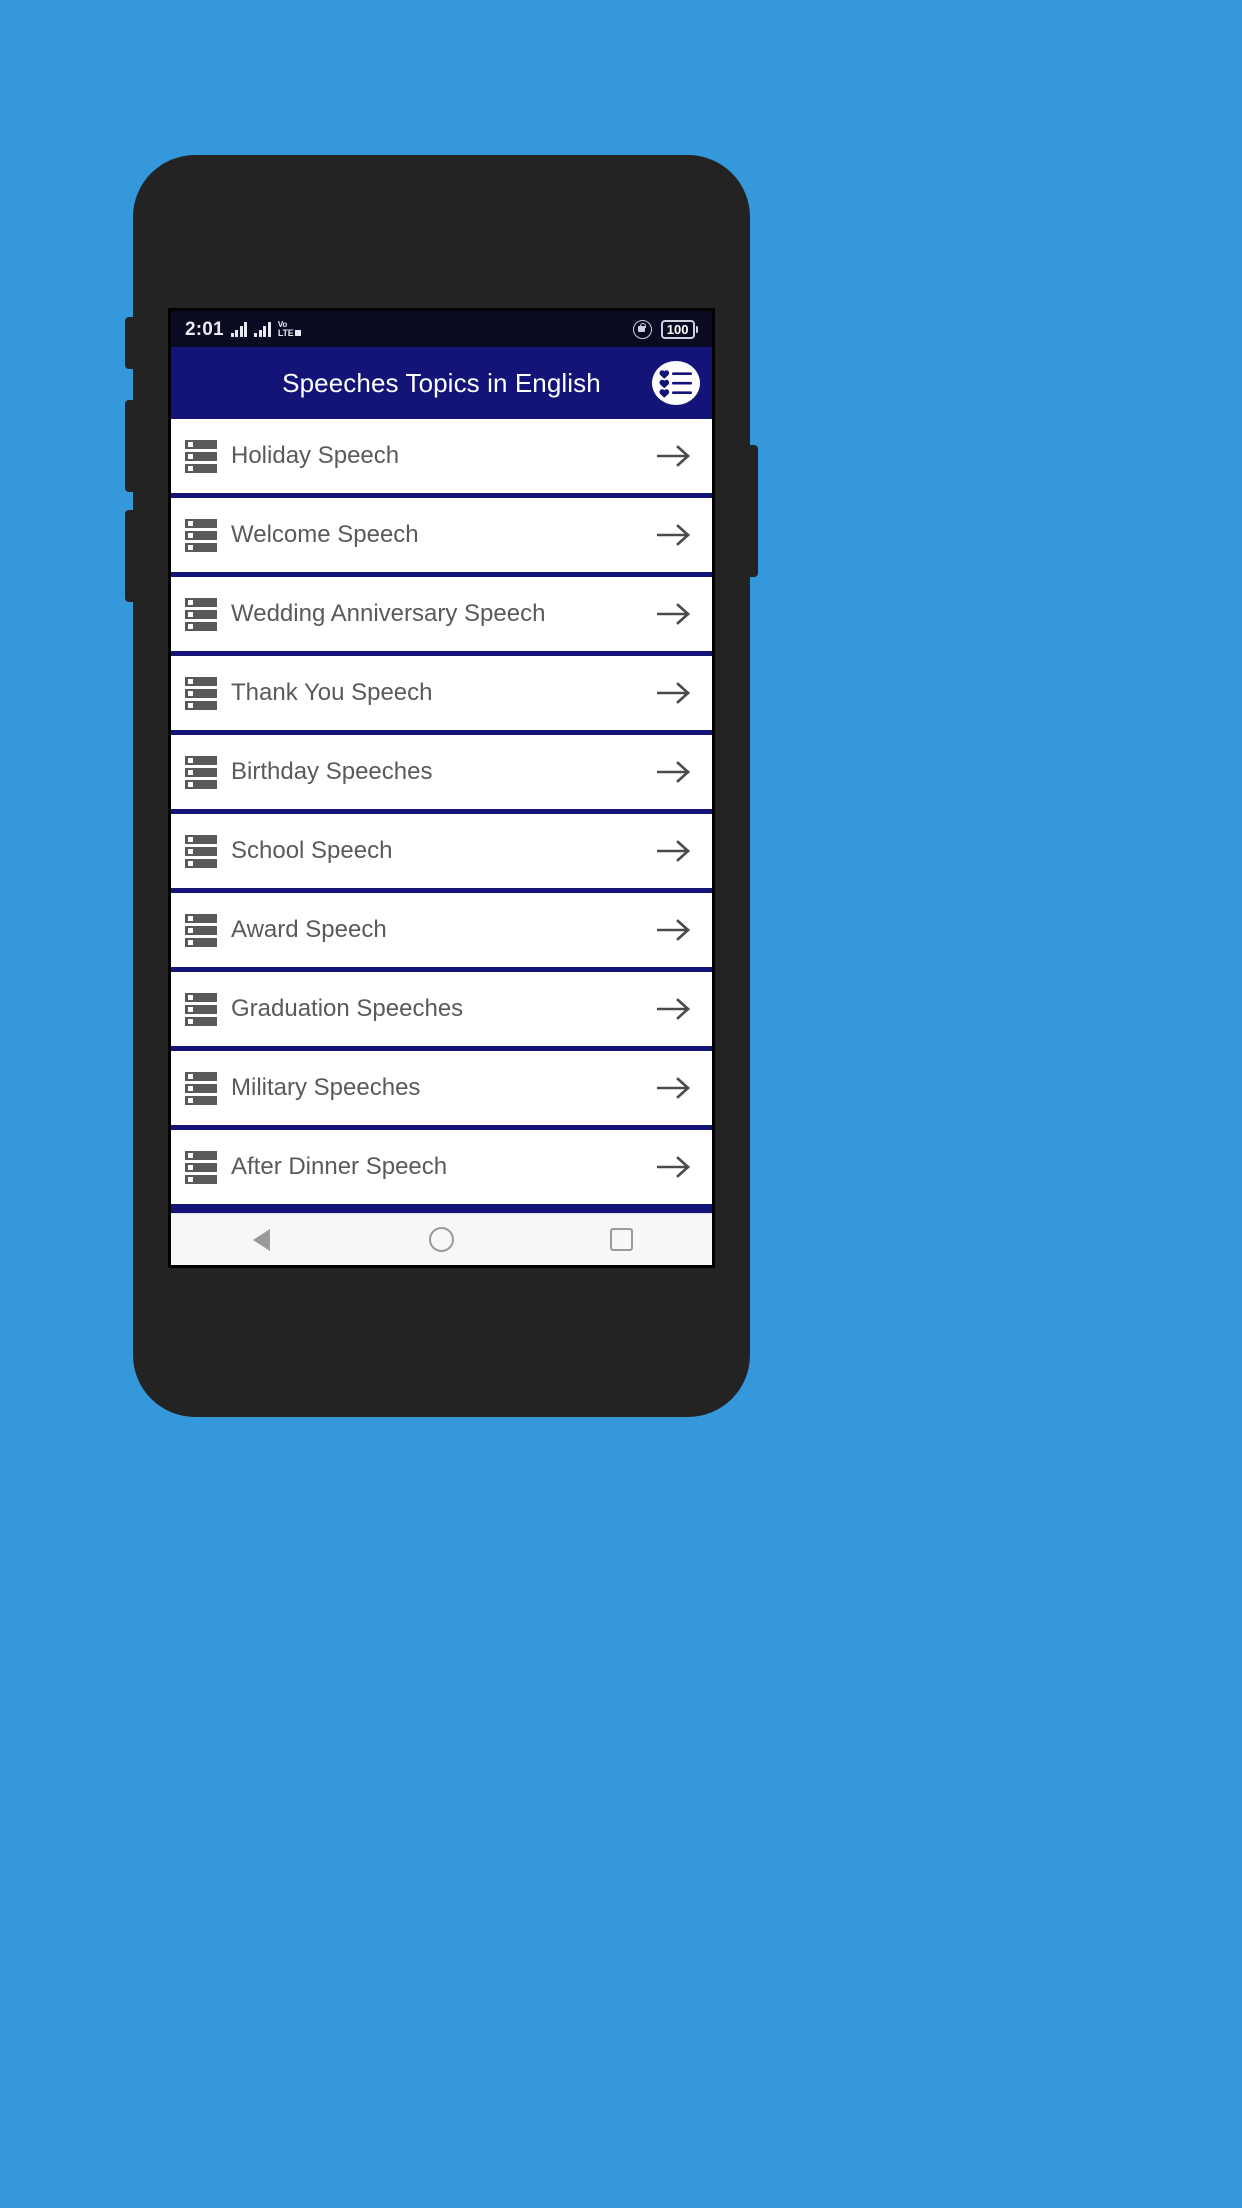 The height and width of the screenshot is (2208, 1242). I want to click on battery-icon: 100, so click(679, 329).